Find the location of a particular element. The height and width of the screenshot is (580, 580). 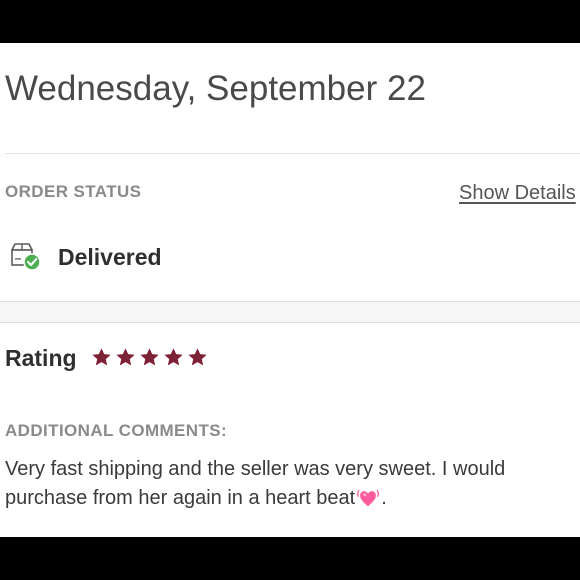

comment-end: . is located at coordinates (384, 498).